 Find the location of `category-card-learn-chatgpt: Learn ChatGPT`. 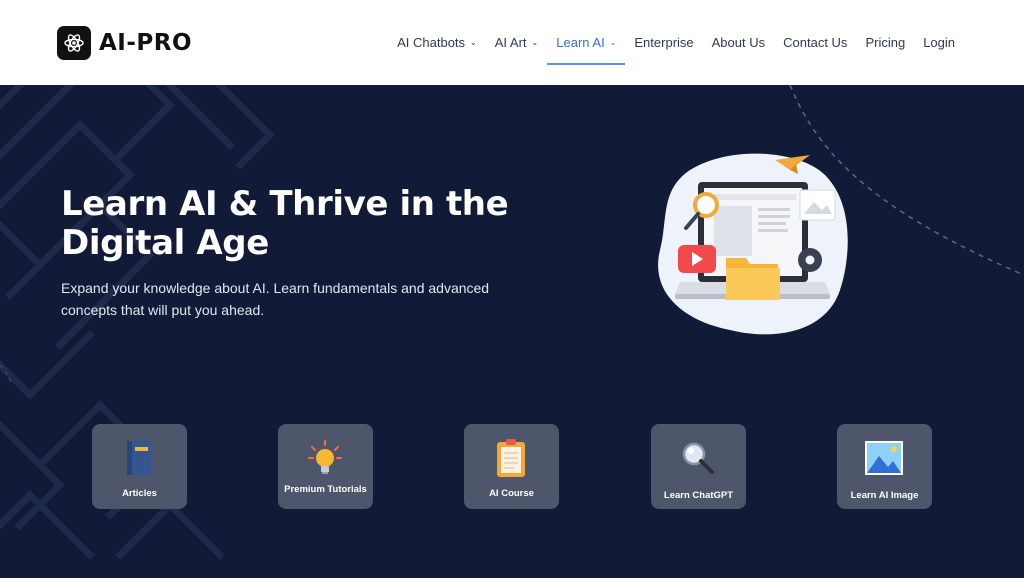

category-card-learn-chatgpt: Learn ChatGPT is located at coordinates (698, 466).